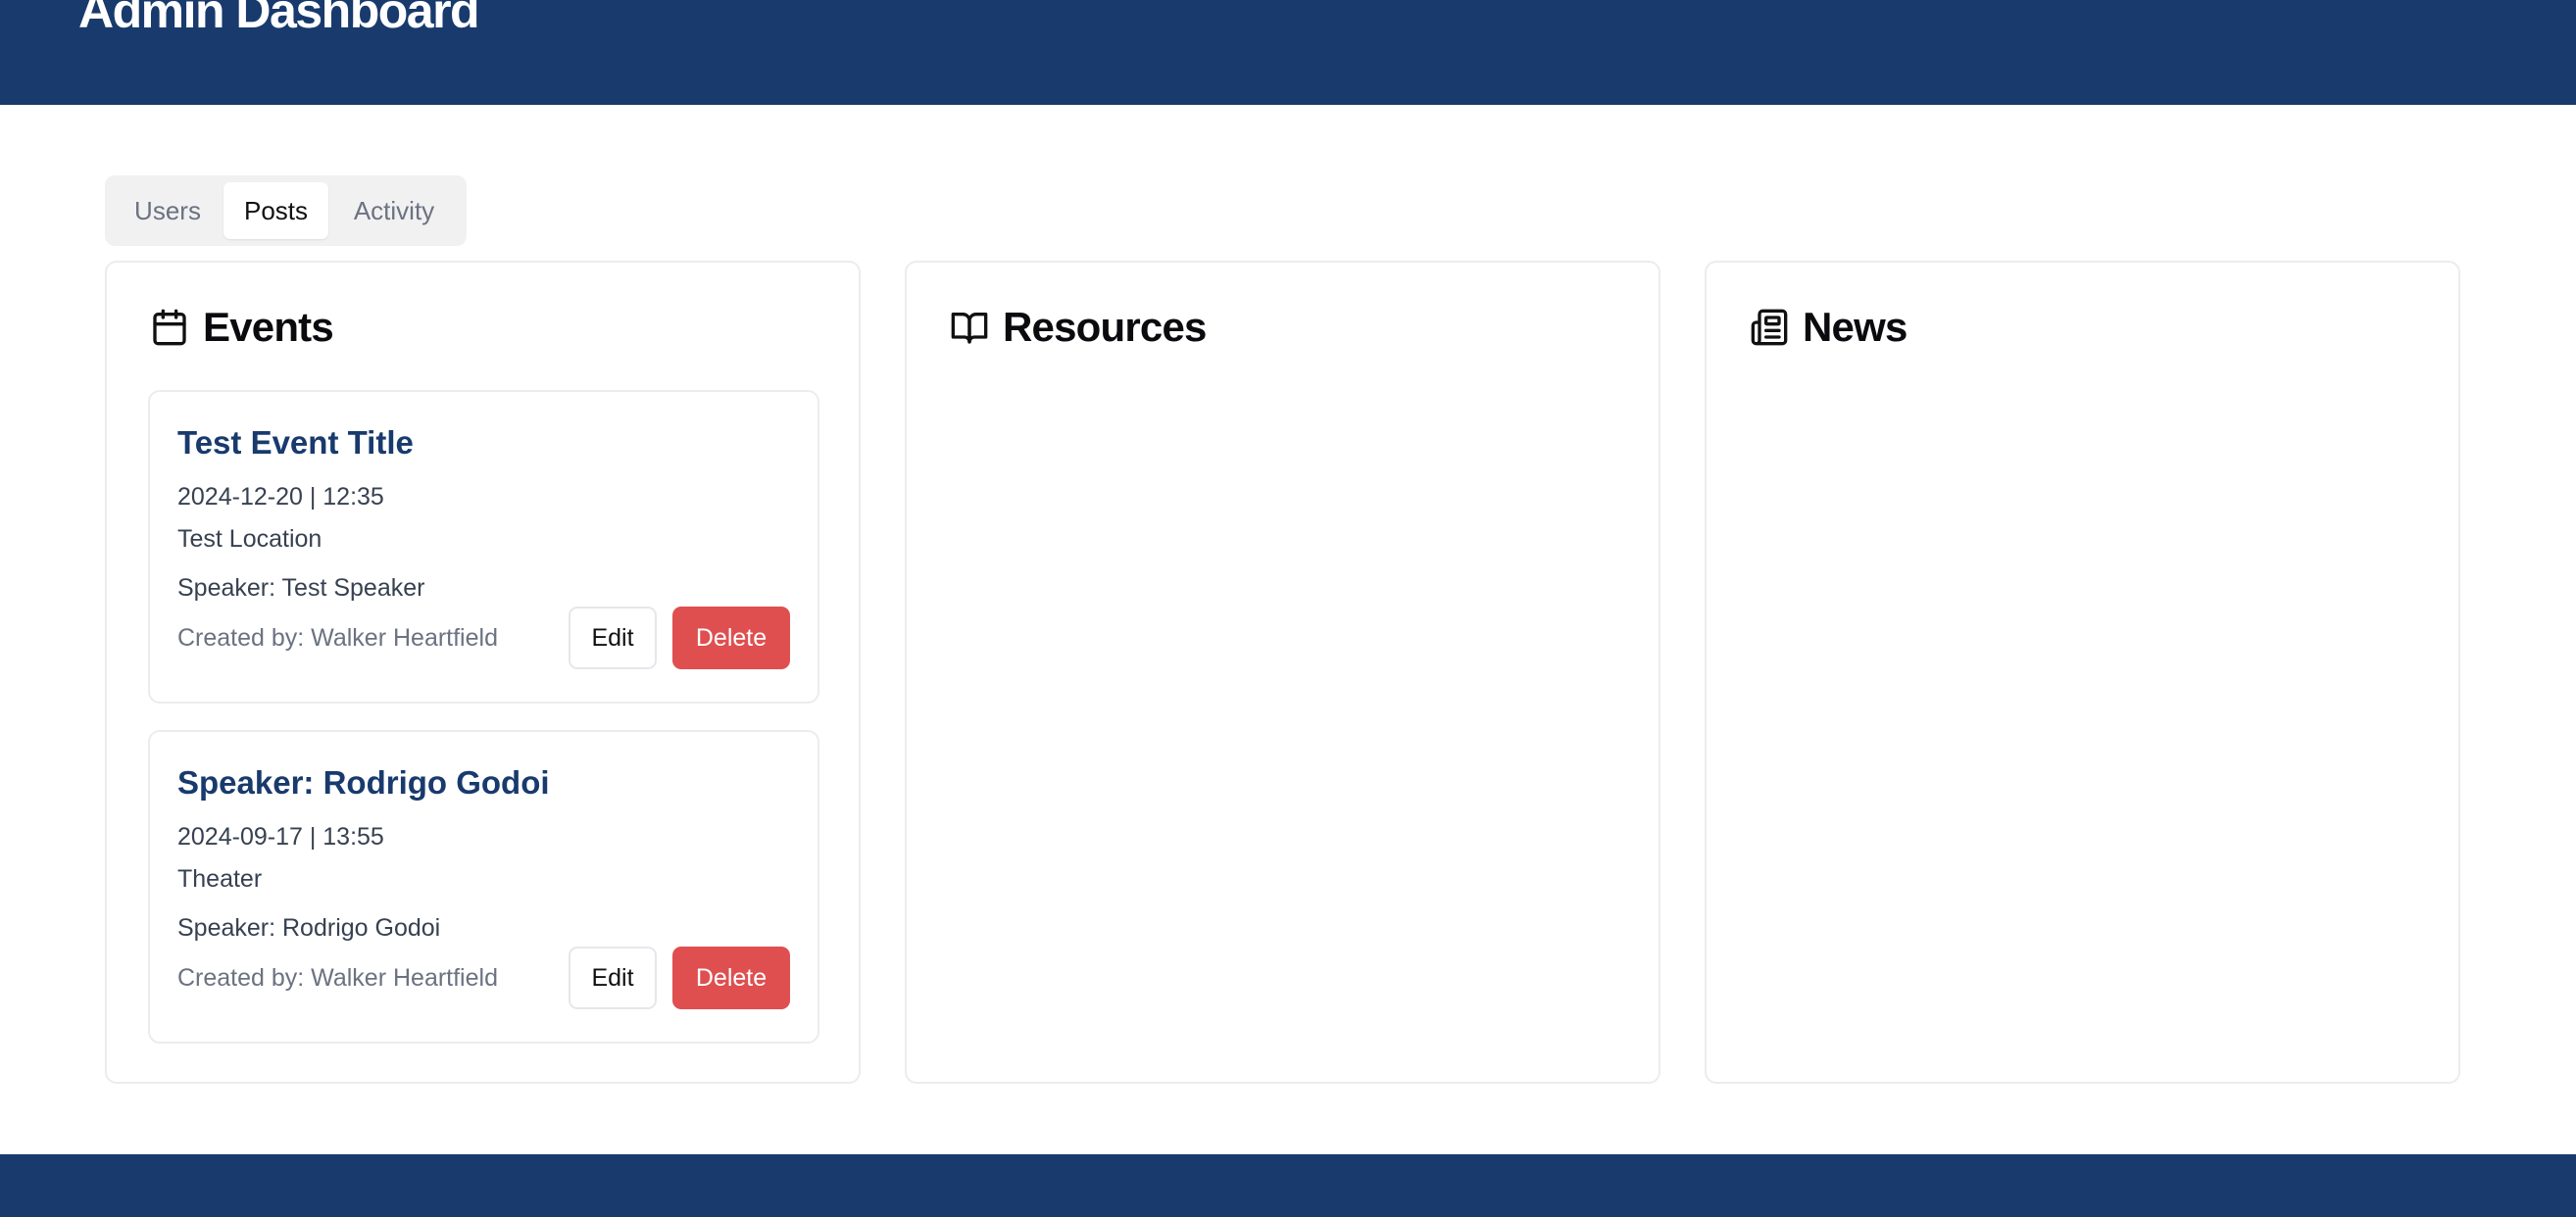 This screenshot has width=2576, height=1217. I want to click on event-location: Theater, so click(220, 879).